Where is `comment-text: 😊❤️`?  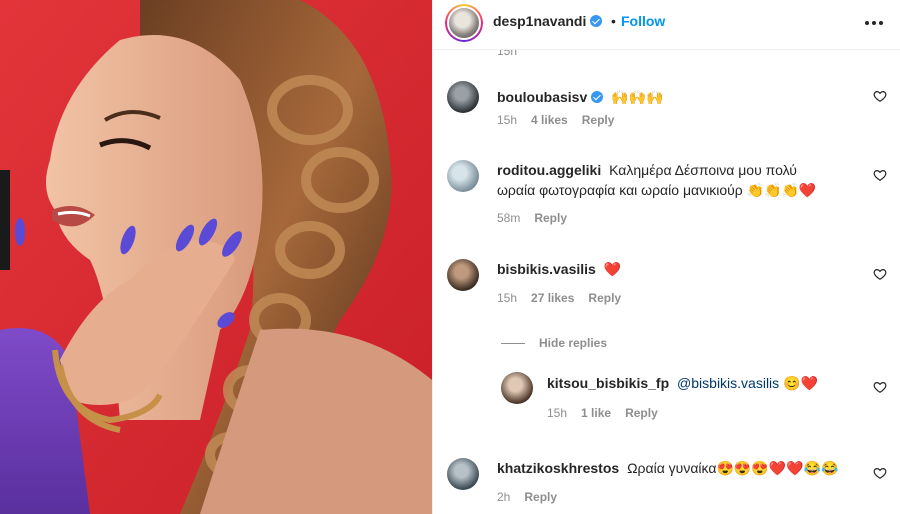
comment-text: 😊❤️ is located at coordinates (800, 383).